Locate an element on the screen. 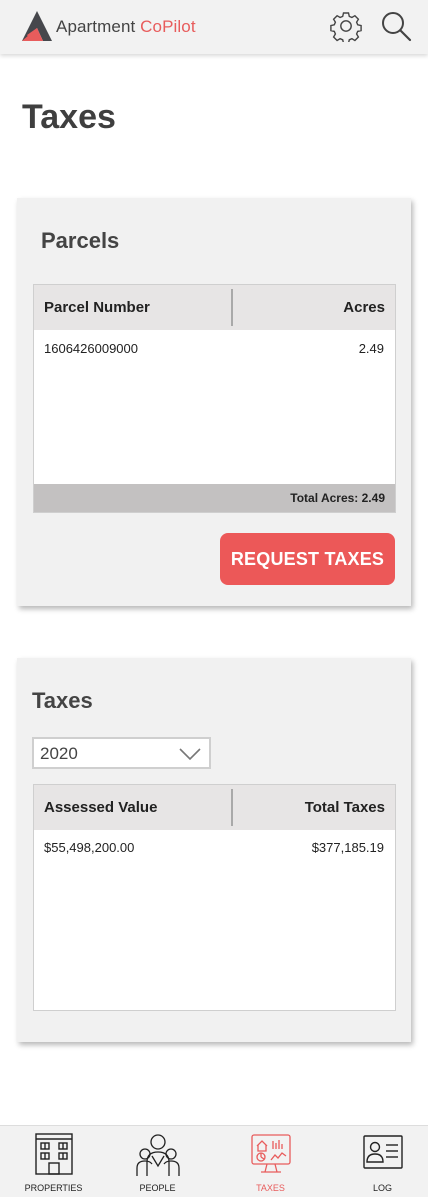 This screenshot has width=428, height=1197. page-title: Taxes is located at coordinates (69, 117).